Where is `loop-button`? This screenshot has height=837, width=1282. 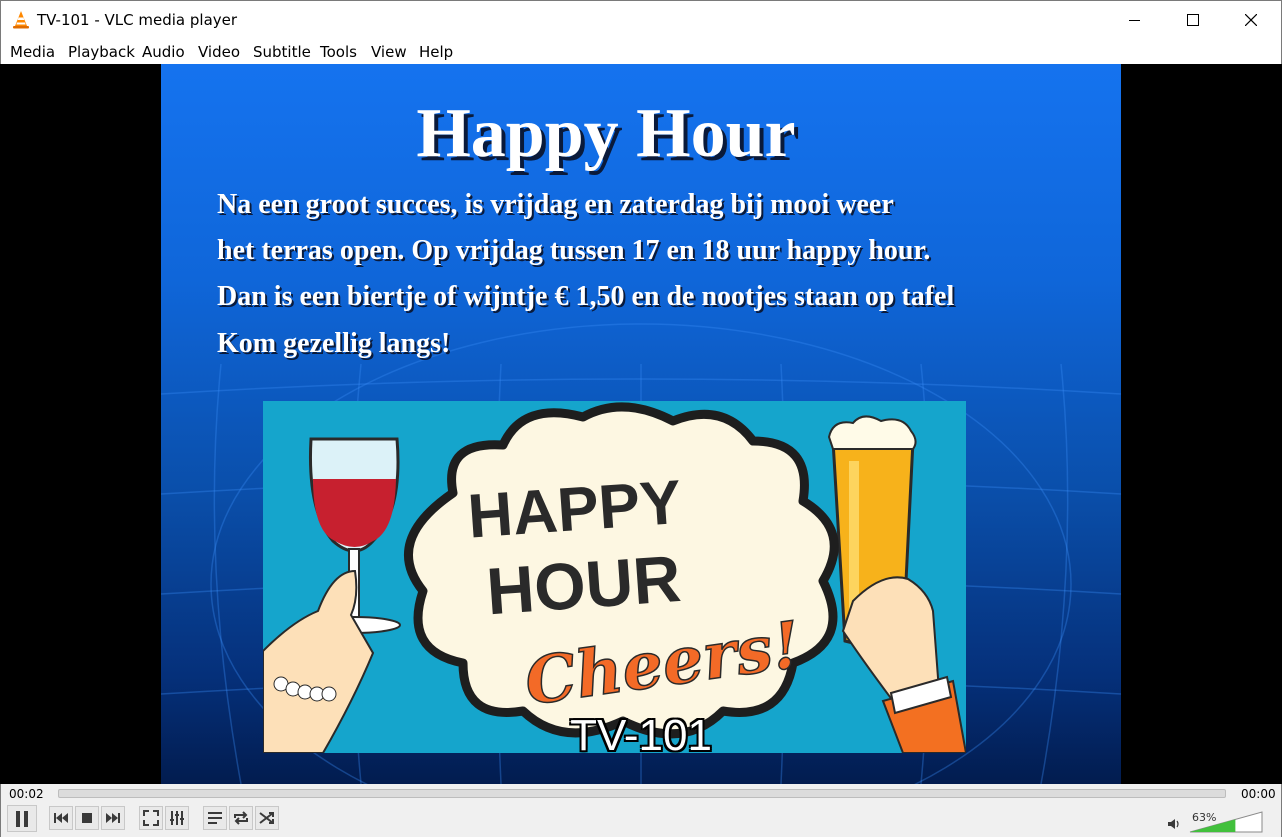 loop-button is located at coordinates (241, 818).